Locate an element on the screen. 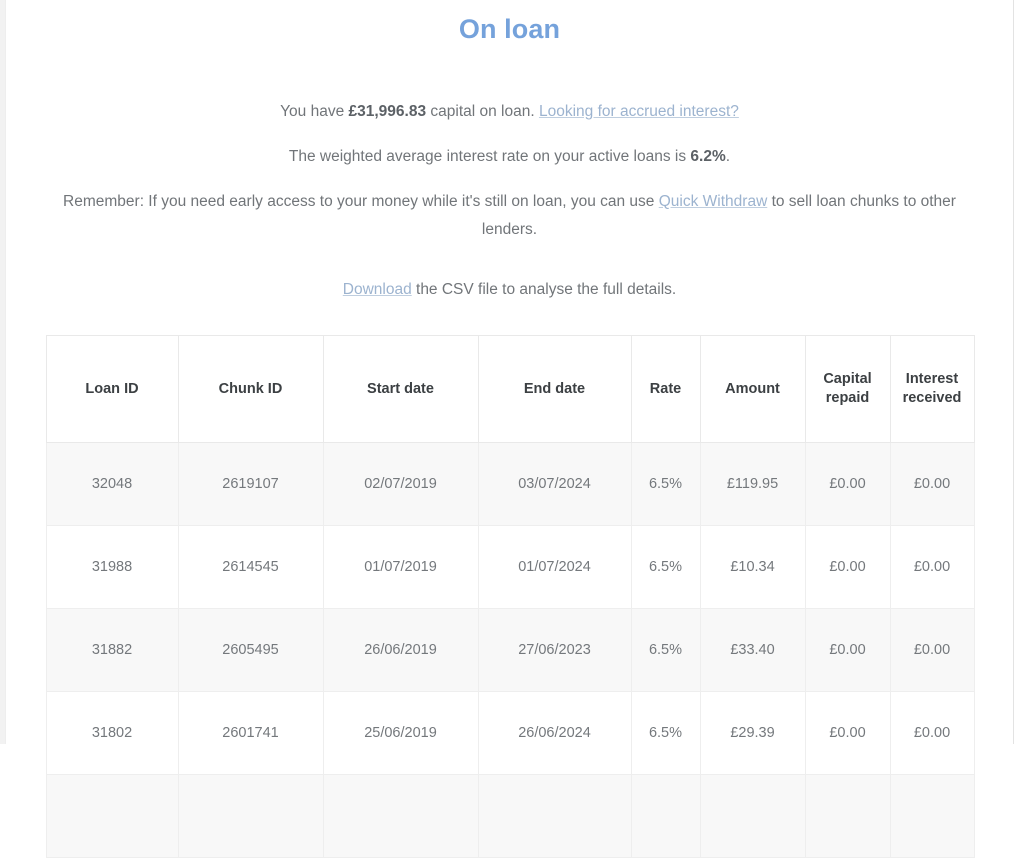 The width and height of the screenshot is (1024, 858). cell-amount: £29.39 is located at coordinates (752, 733).